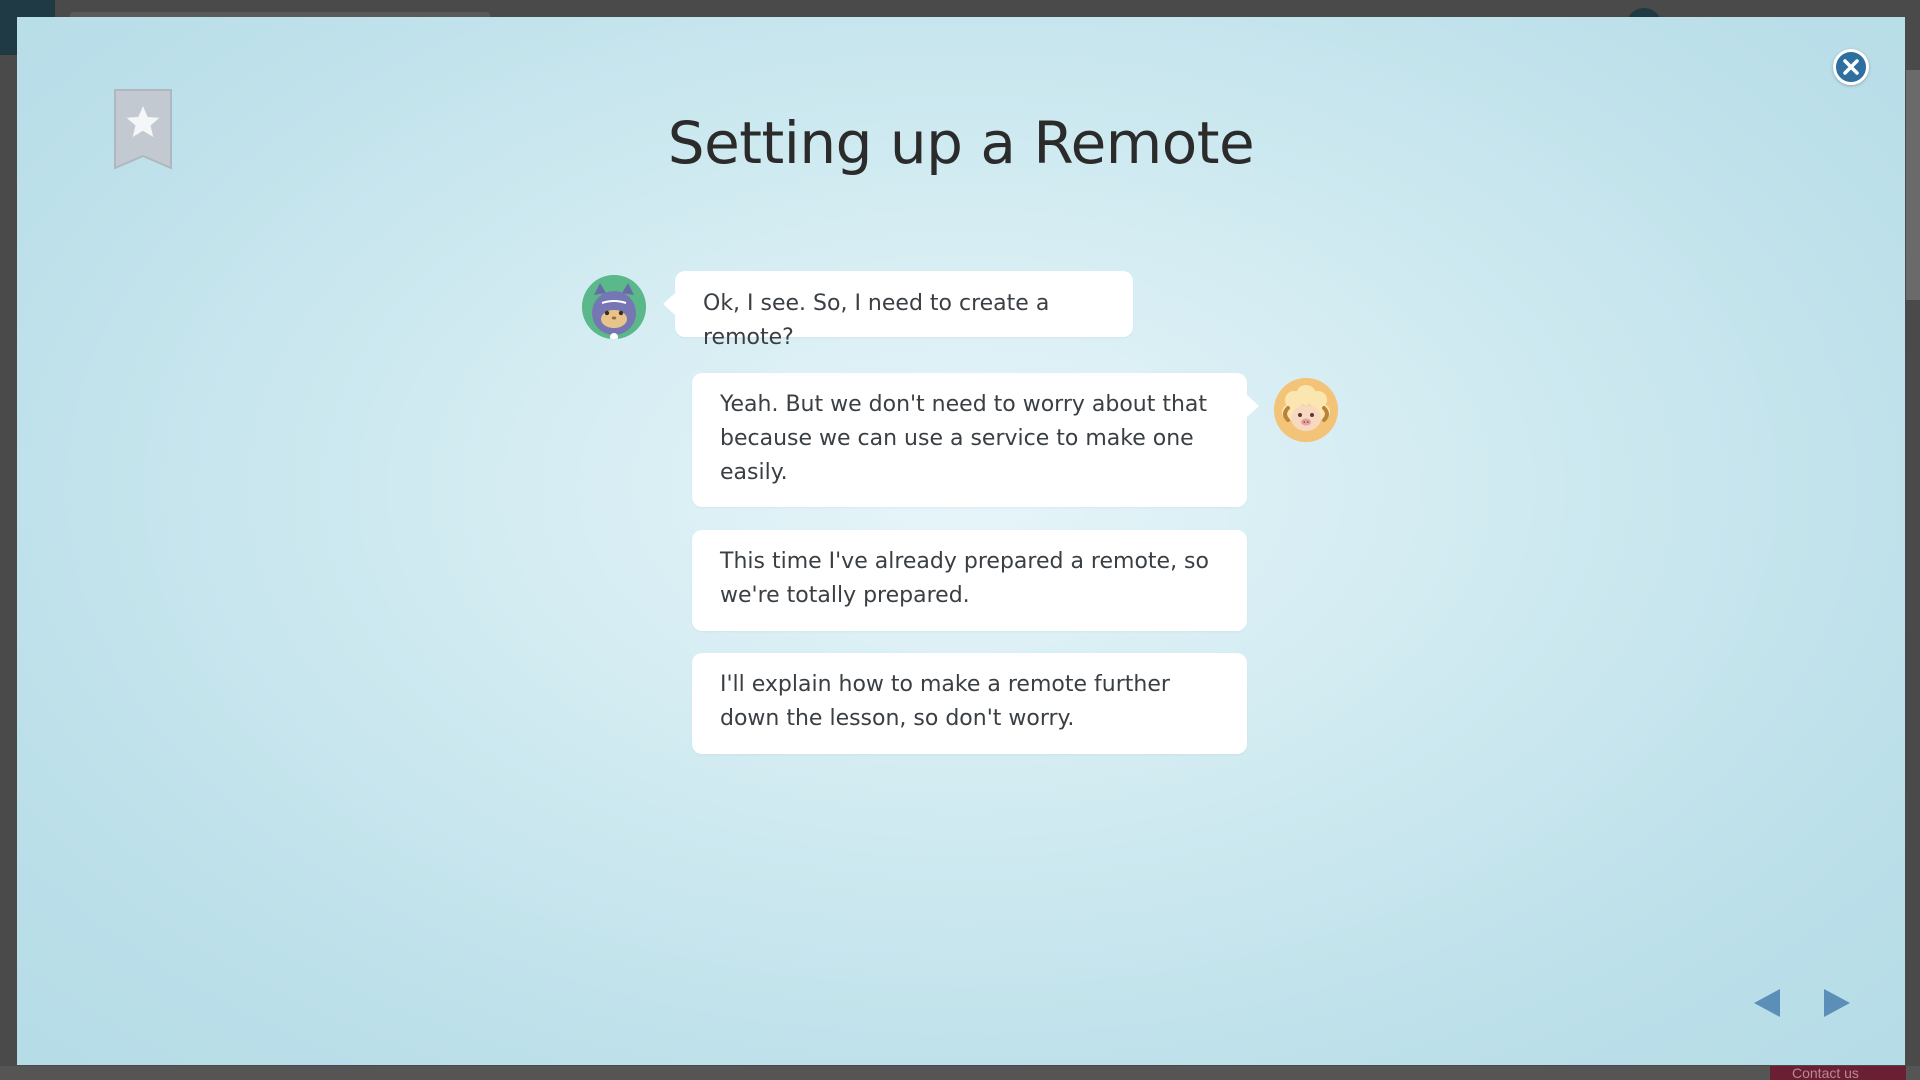 This screenshot has height=1080, width=1920. I want to click on cat-character-icon, so click(614, 307).